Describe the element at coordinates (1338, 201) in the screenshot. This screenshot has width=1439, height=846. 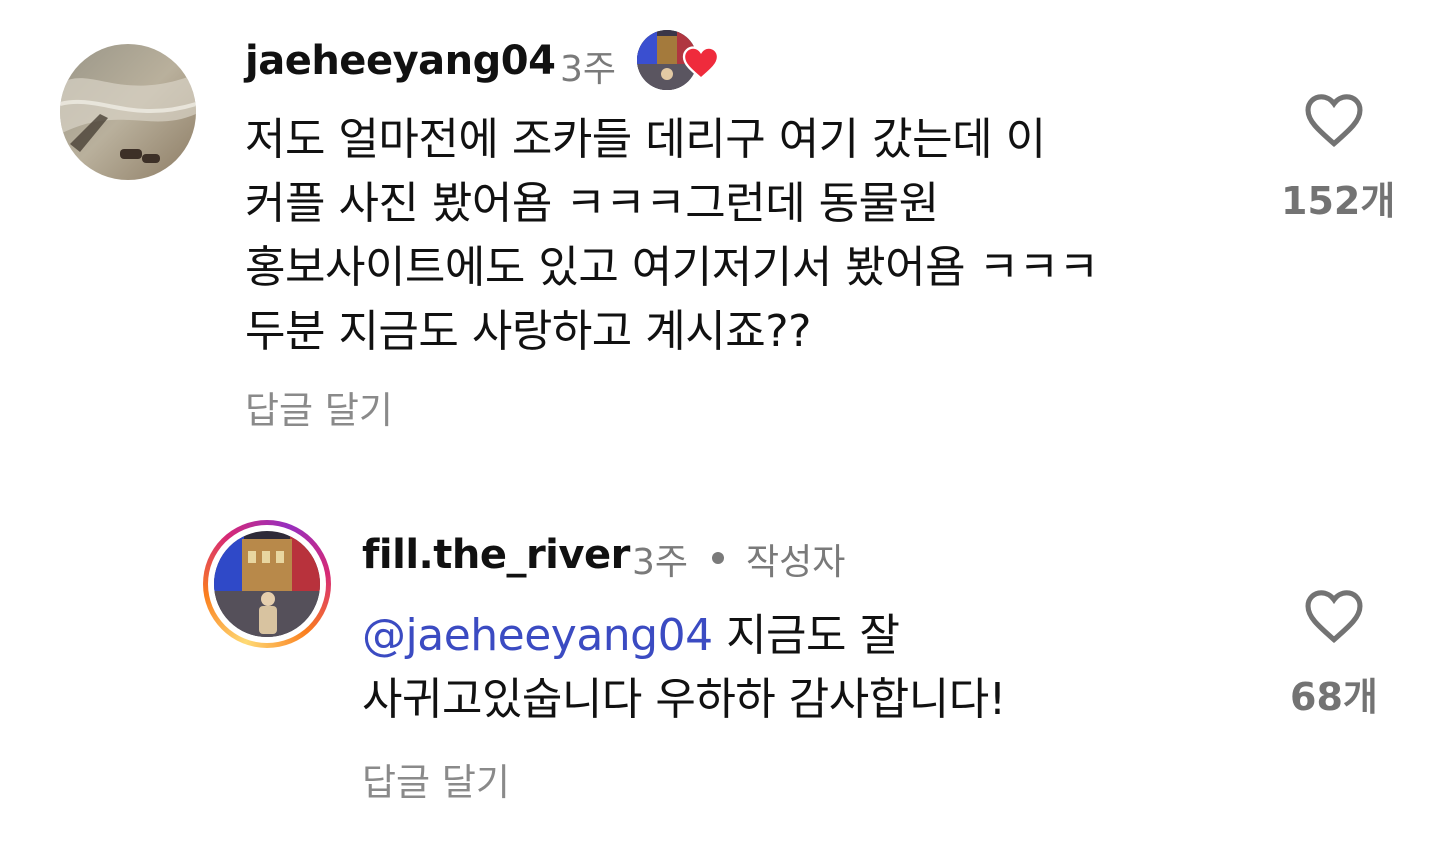
I see `like-count: 152개` at that location.